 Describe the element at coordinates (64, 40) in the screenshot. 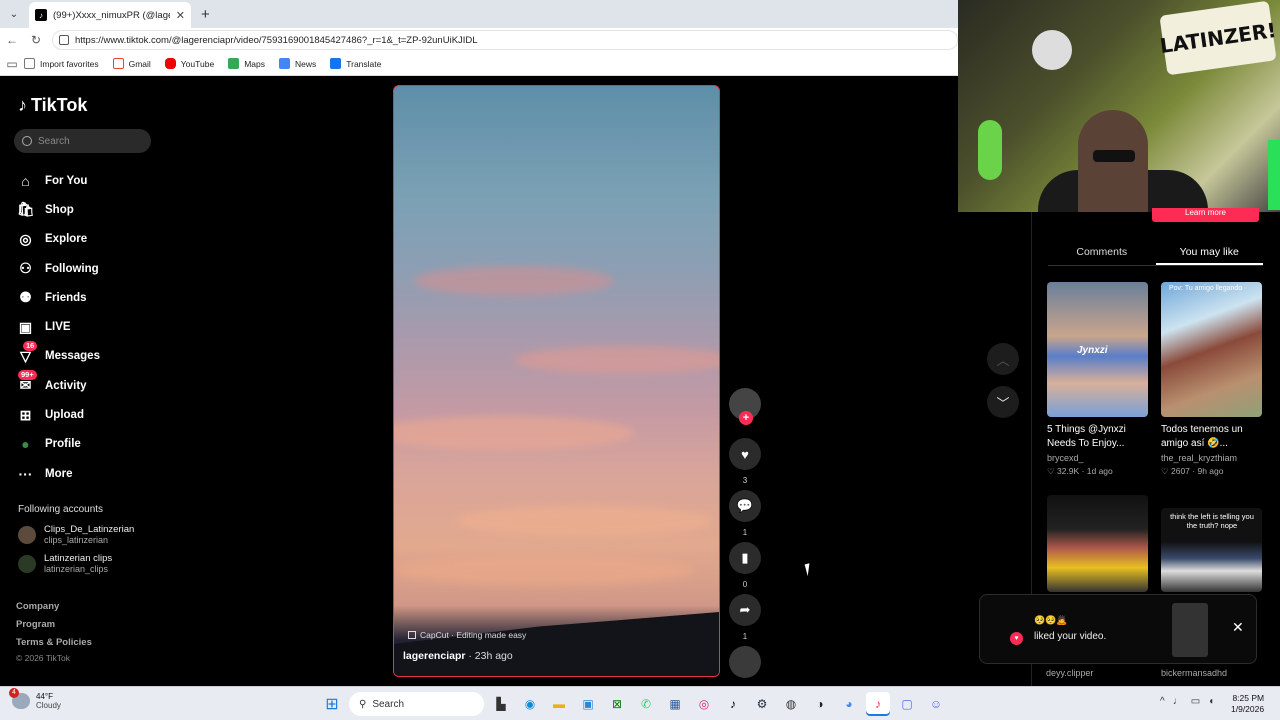

I see `lock-icon` at that location.